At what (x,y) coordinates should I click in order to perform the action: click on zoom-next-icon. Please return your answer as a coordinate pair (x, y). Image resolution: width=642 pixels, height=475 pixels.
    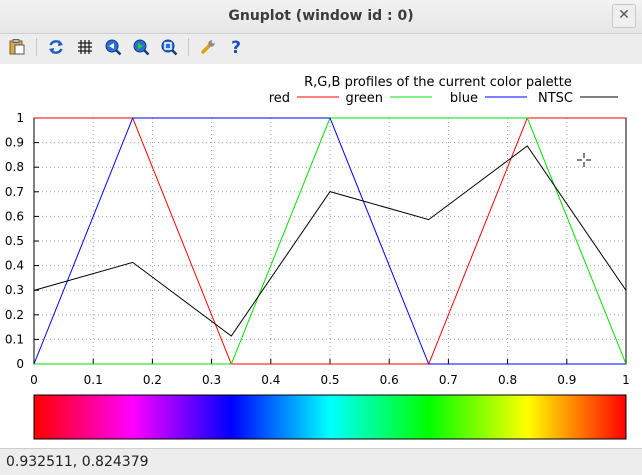
    Looking at the image, I should click on (141, 47).